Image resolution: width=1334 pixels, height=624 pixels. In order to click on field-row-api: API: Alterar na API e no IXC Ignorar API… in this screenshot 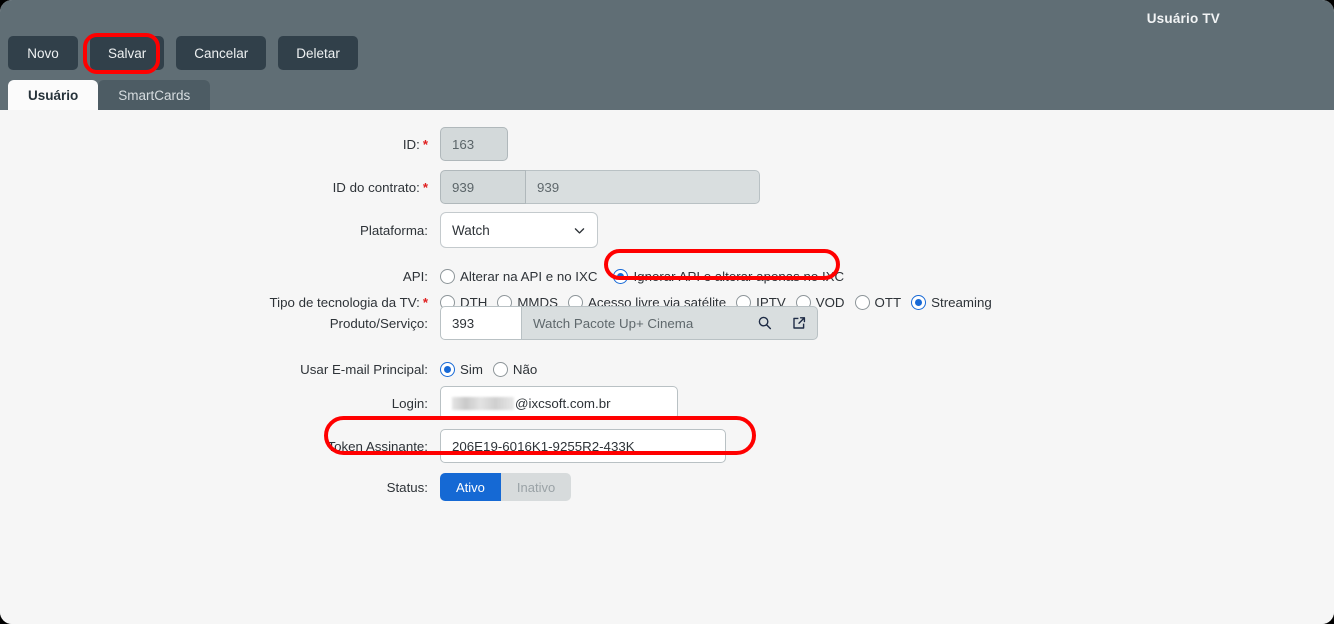, I will do `click(427, 276)`.